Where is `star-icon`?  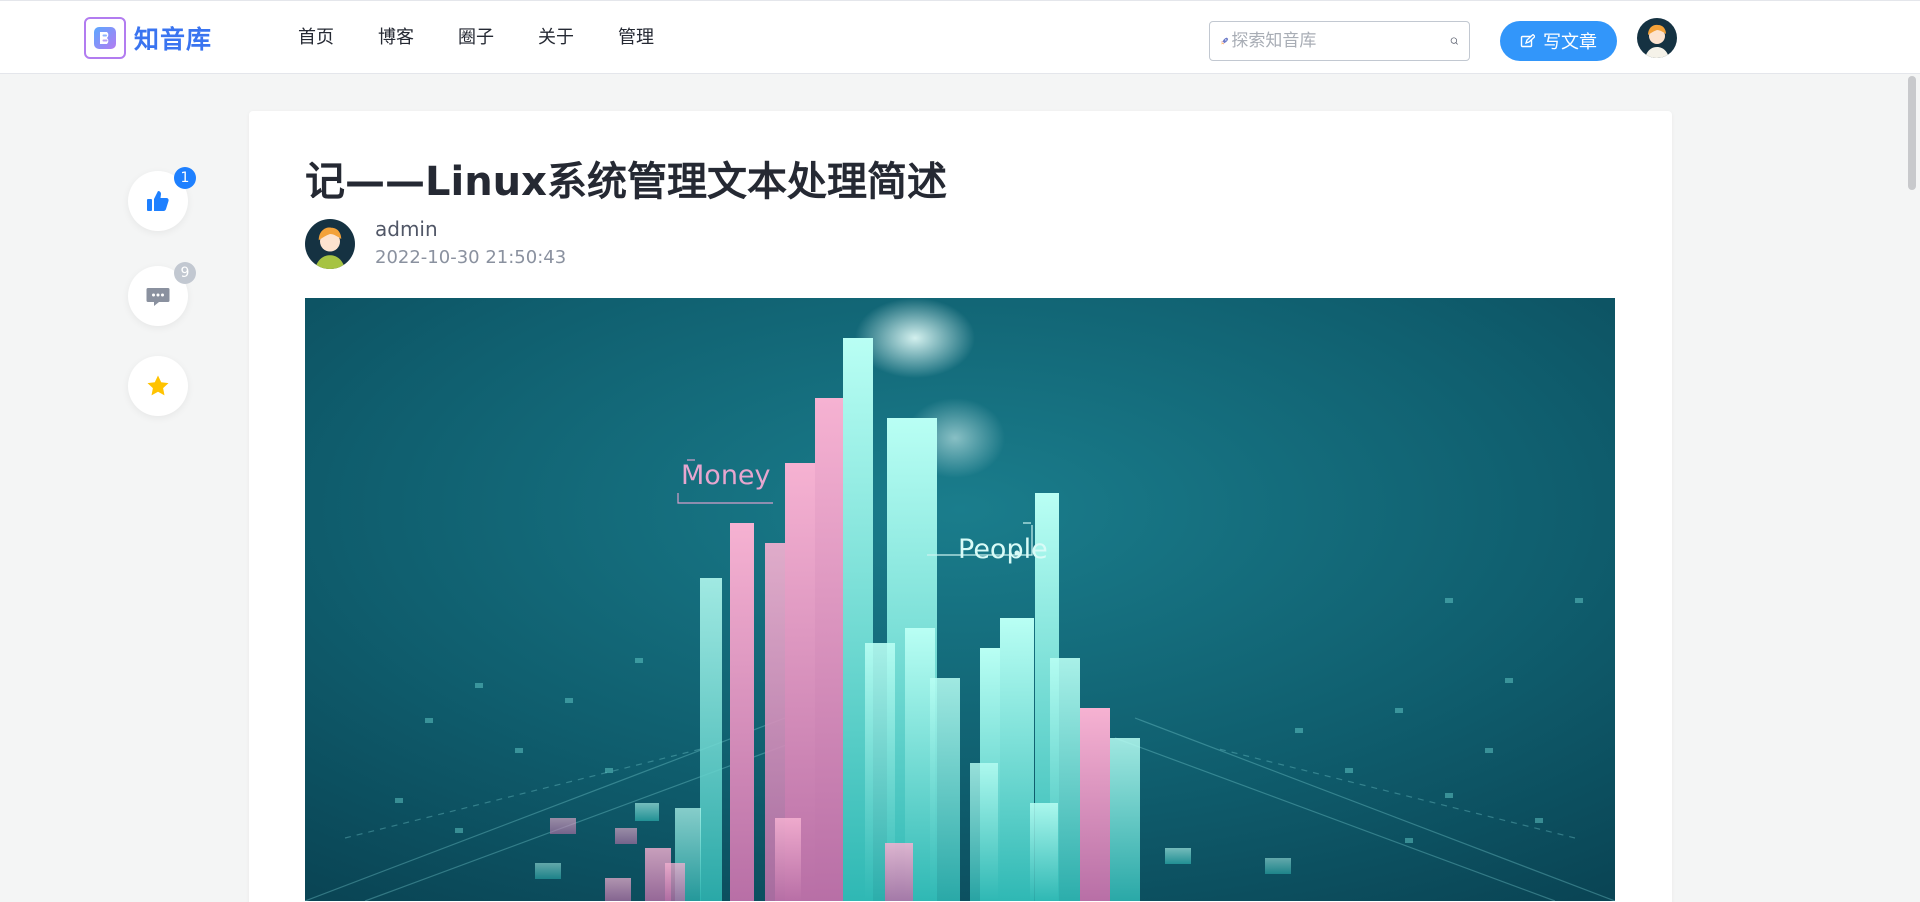
star-icon is located at coordinates (158, 385).